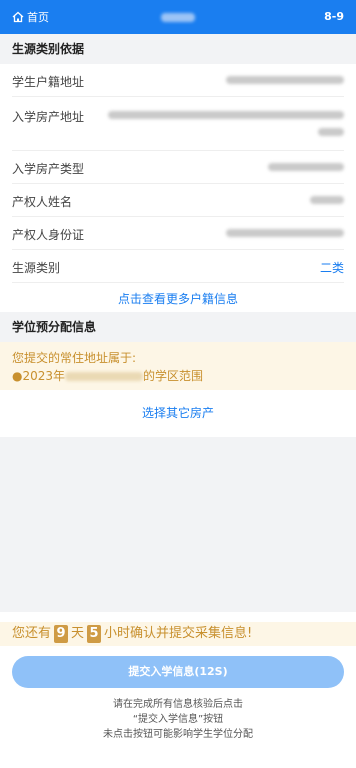 Image resolution: width=356 pixels, height=768 pixels. What do you see at coordinates (331, 268) in the screenshot?
I see `source-category-value: 二类` at bounding box center [331, 268].